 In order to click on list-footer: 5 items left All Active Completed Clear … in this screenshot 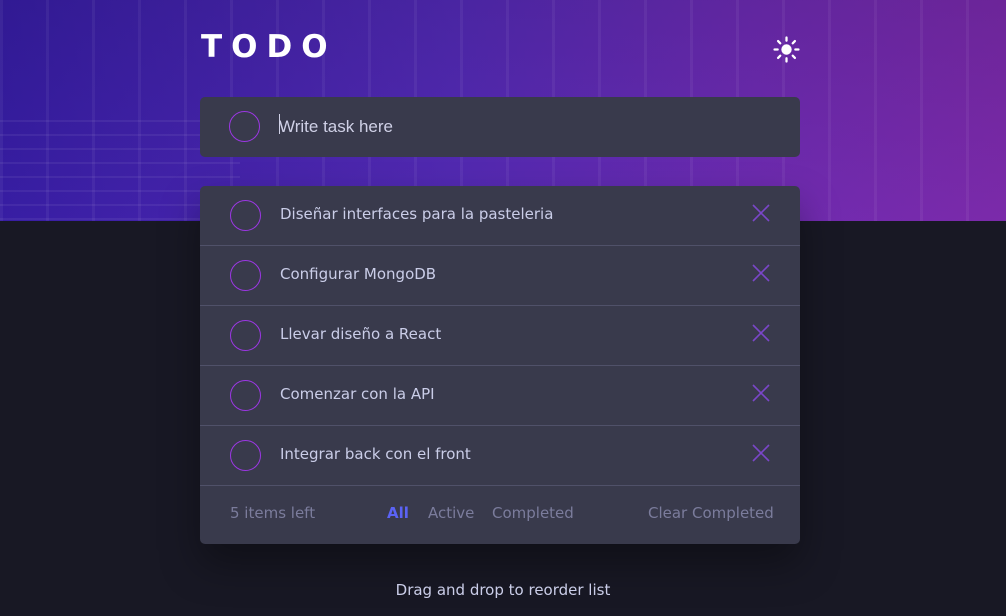, I will do `click(500, 515)`.